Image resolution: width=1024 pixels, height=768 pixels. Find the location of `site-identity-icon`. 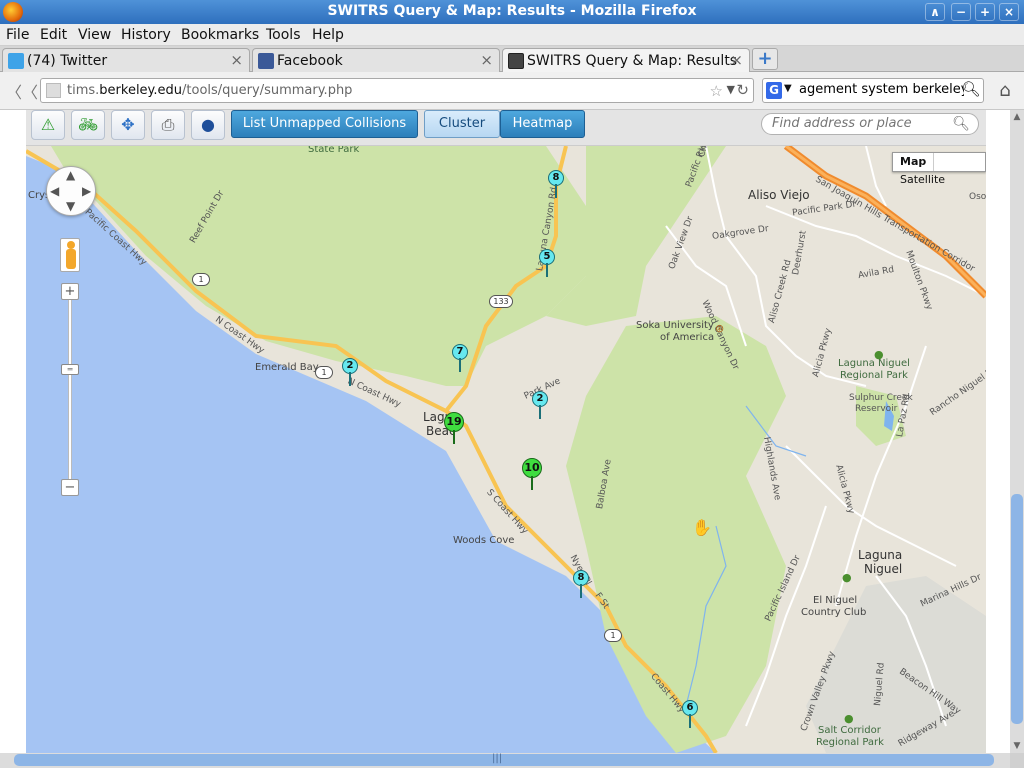

site-identity-icon is located at coordinates (53, 90).